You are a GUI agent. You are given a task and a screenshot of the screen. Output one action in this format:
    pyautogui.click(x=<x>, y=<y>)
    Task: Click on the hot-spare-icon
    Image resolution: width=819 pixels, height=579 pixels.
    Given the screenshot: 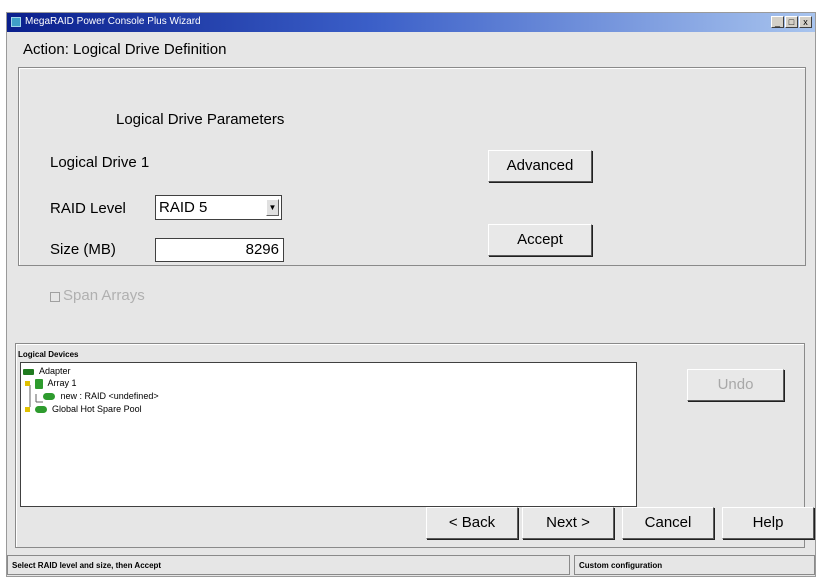 What is the action you would take?
    pyautogui.click(x=40, y=410)
    